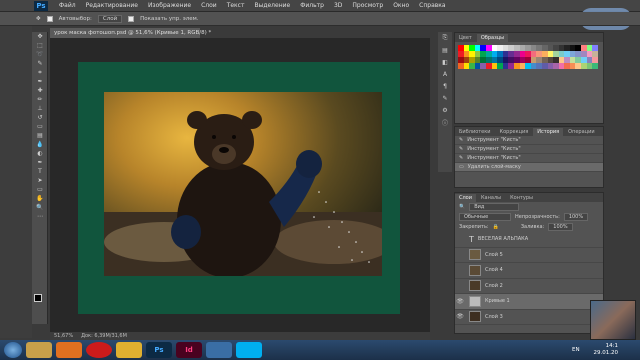  I want to click on explorer-icon, so click(39, 350).